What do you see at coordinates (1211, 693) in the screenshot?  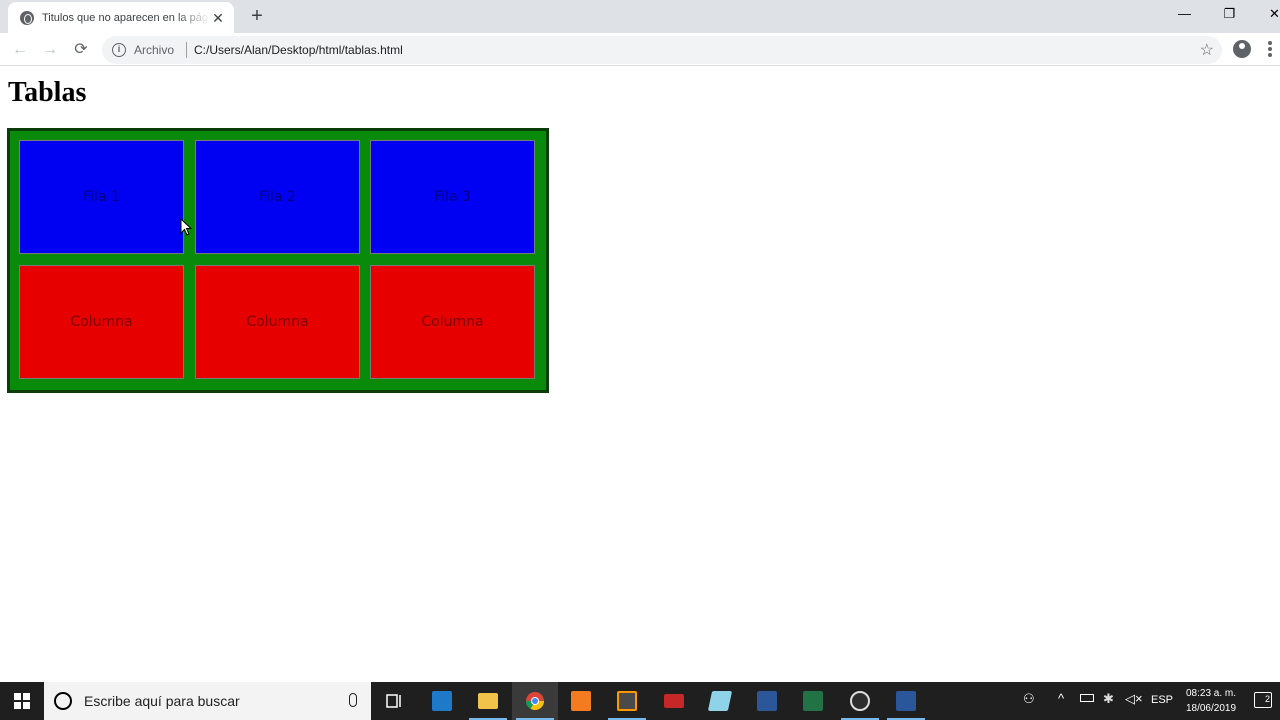 I see `clock-time: 08:23 a. m.` at bounding box center [1211, 693].